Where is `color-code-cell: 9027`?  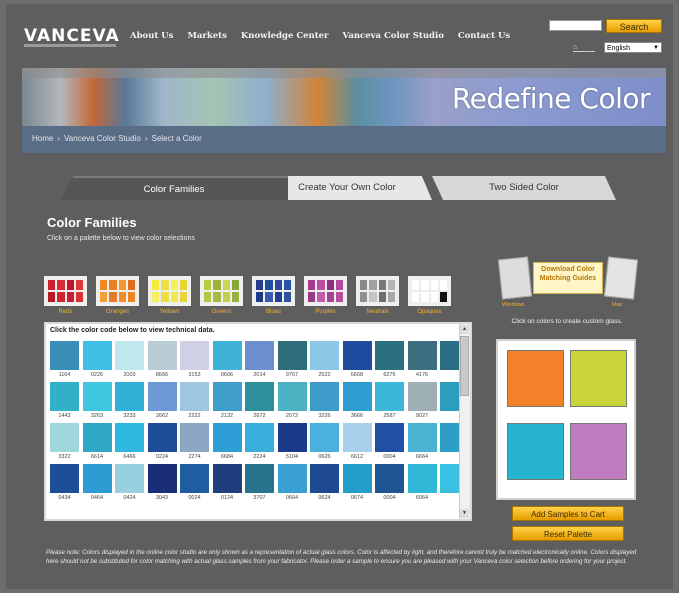
color-code-cell: 9027 is located at coordinates (422, 401).